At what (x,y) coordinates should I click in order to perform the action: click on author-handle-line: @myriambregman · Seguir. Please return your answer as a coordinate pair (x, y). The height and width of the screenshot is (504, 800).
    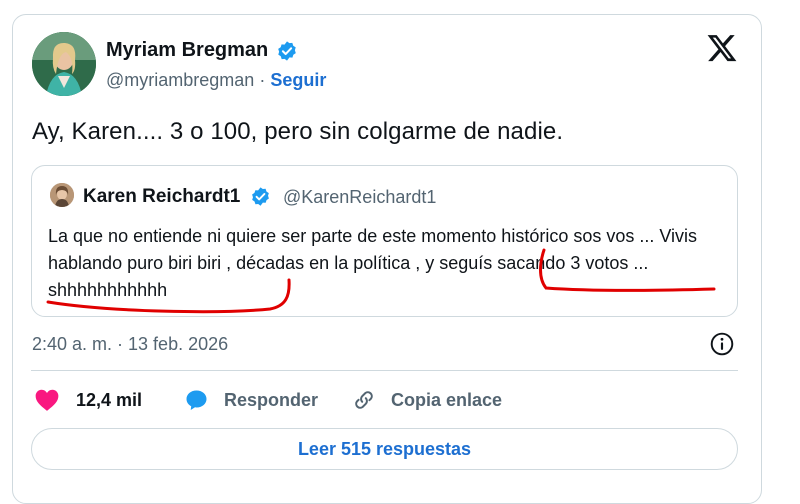
    Looking at the image, I should click on (216, 80).